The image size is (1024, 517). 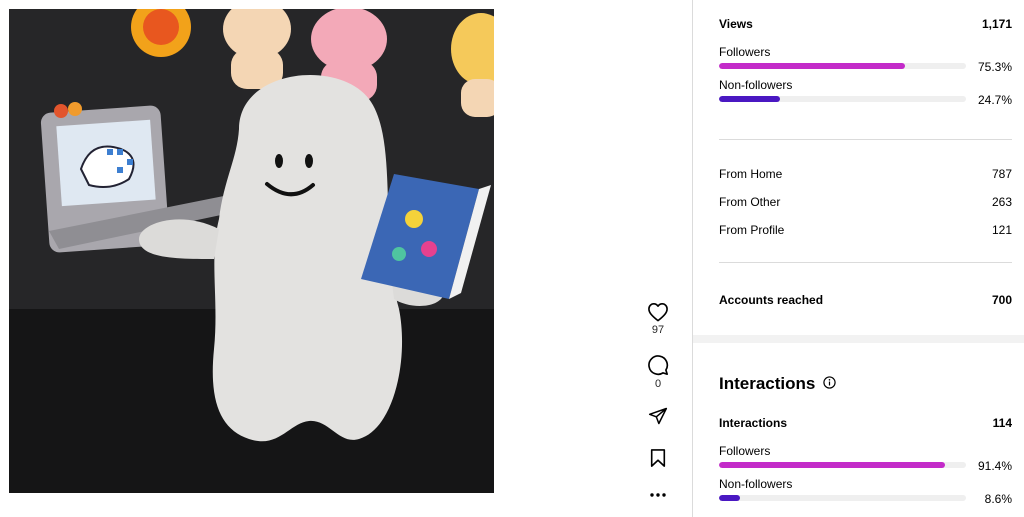 What do you see at coordinates (749, 99) in the screenshot?
I see `views-nonfollowers-bar` at bounding box center [749, 99].